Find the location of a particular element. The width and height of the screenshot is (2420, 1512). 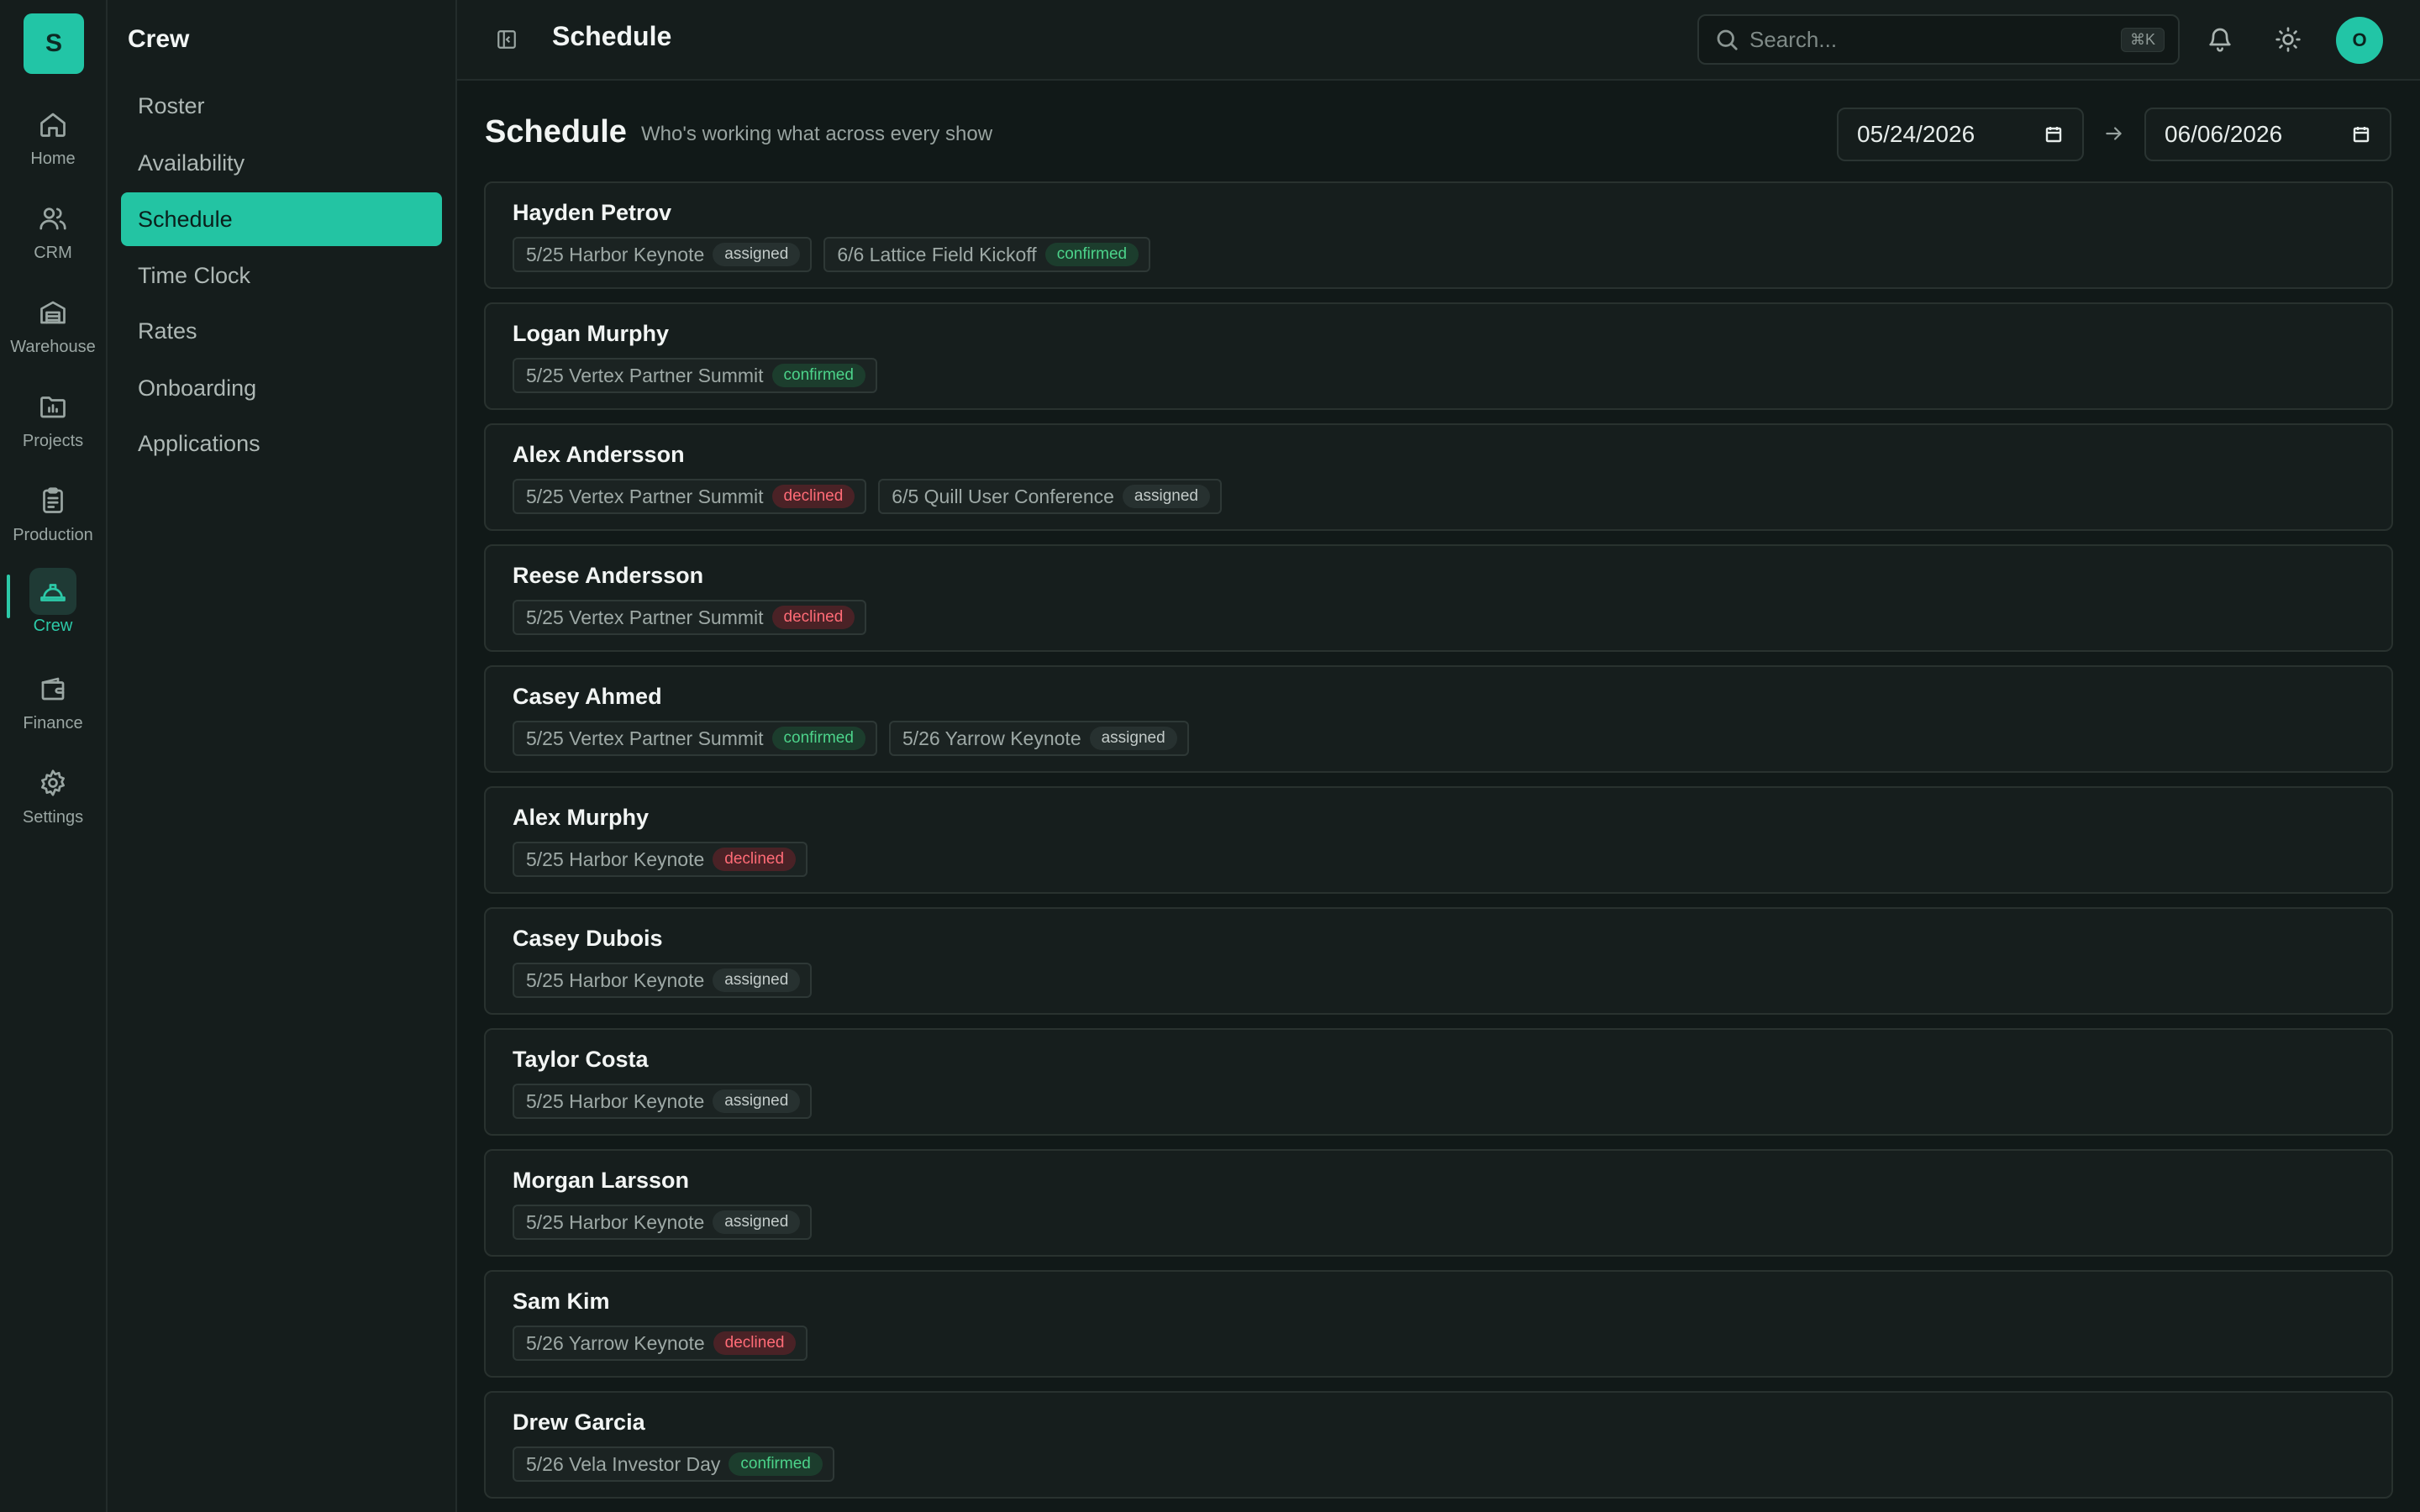

sidebar-toggle-button is located at coordinates (507, 39).